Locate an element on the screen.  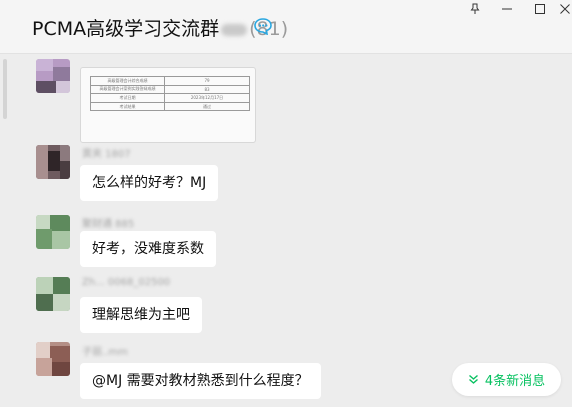
title-bar: PCMA高级学习交流群 (81) is located at coordinates (286, 27).